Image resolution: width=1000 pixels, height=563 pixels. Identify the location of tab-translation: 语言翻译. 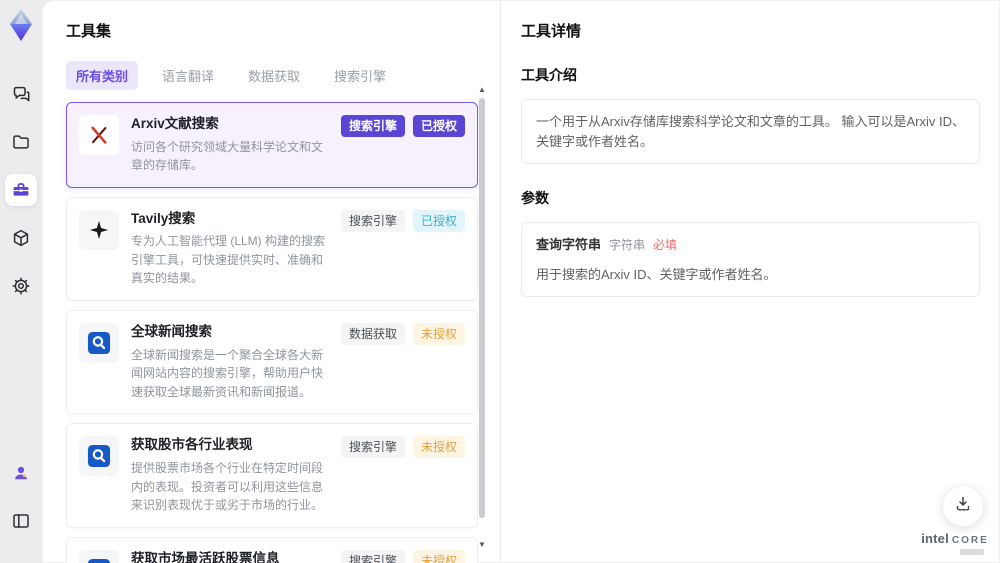
(188, 75).